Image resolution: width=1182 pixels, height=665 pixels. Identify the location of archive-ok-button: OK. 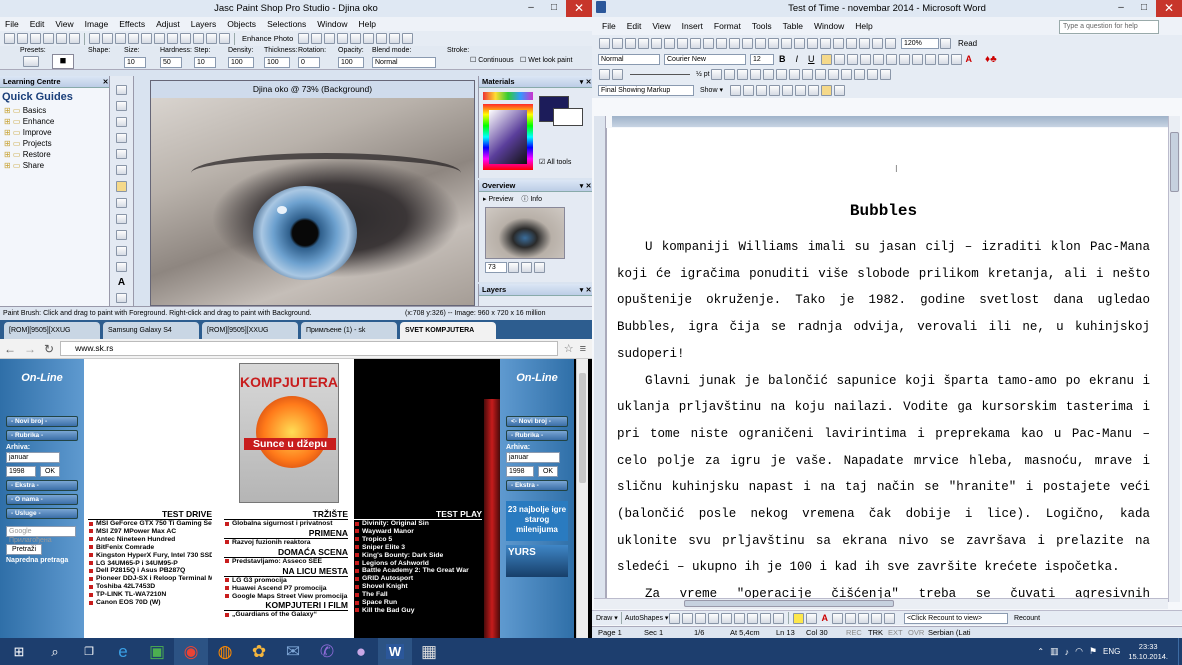
(50, 471).